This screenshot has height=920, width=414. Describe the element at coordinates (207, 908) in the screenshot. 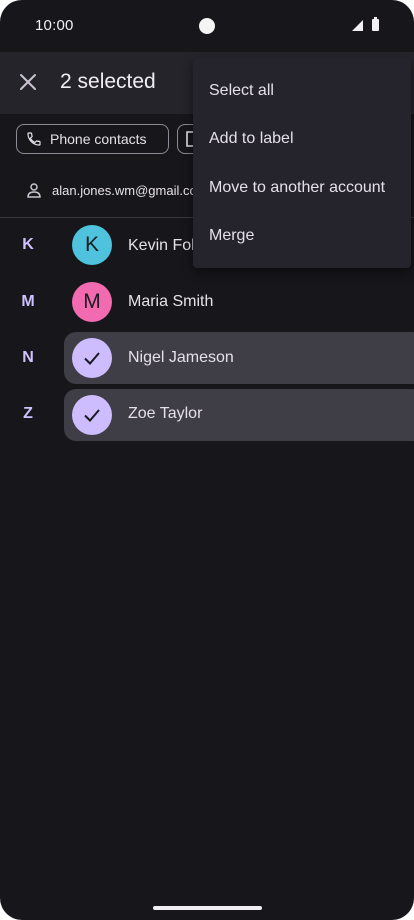

I see `gesture-nav-handle` at that location.